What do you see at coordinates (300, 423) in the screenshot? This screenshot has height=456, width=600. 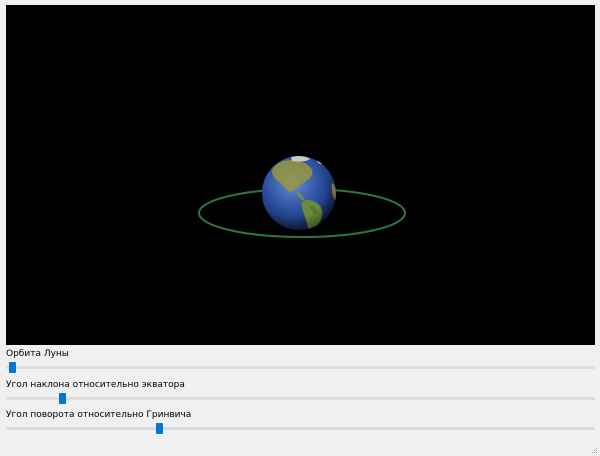 I see `greenwich-rotation-control: Угол поворота относительно Гринвича` at bounding box center [300, 423].